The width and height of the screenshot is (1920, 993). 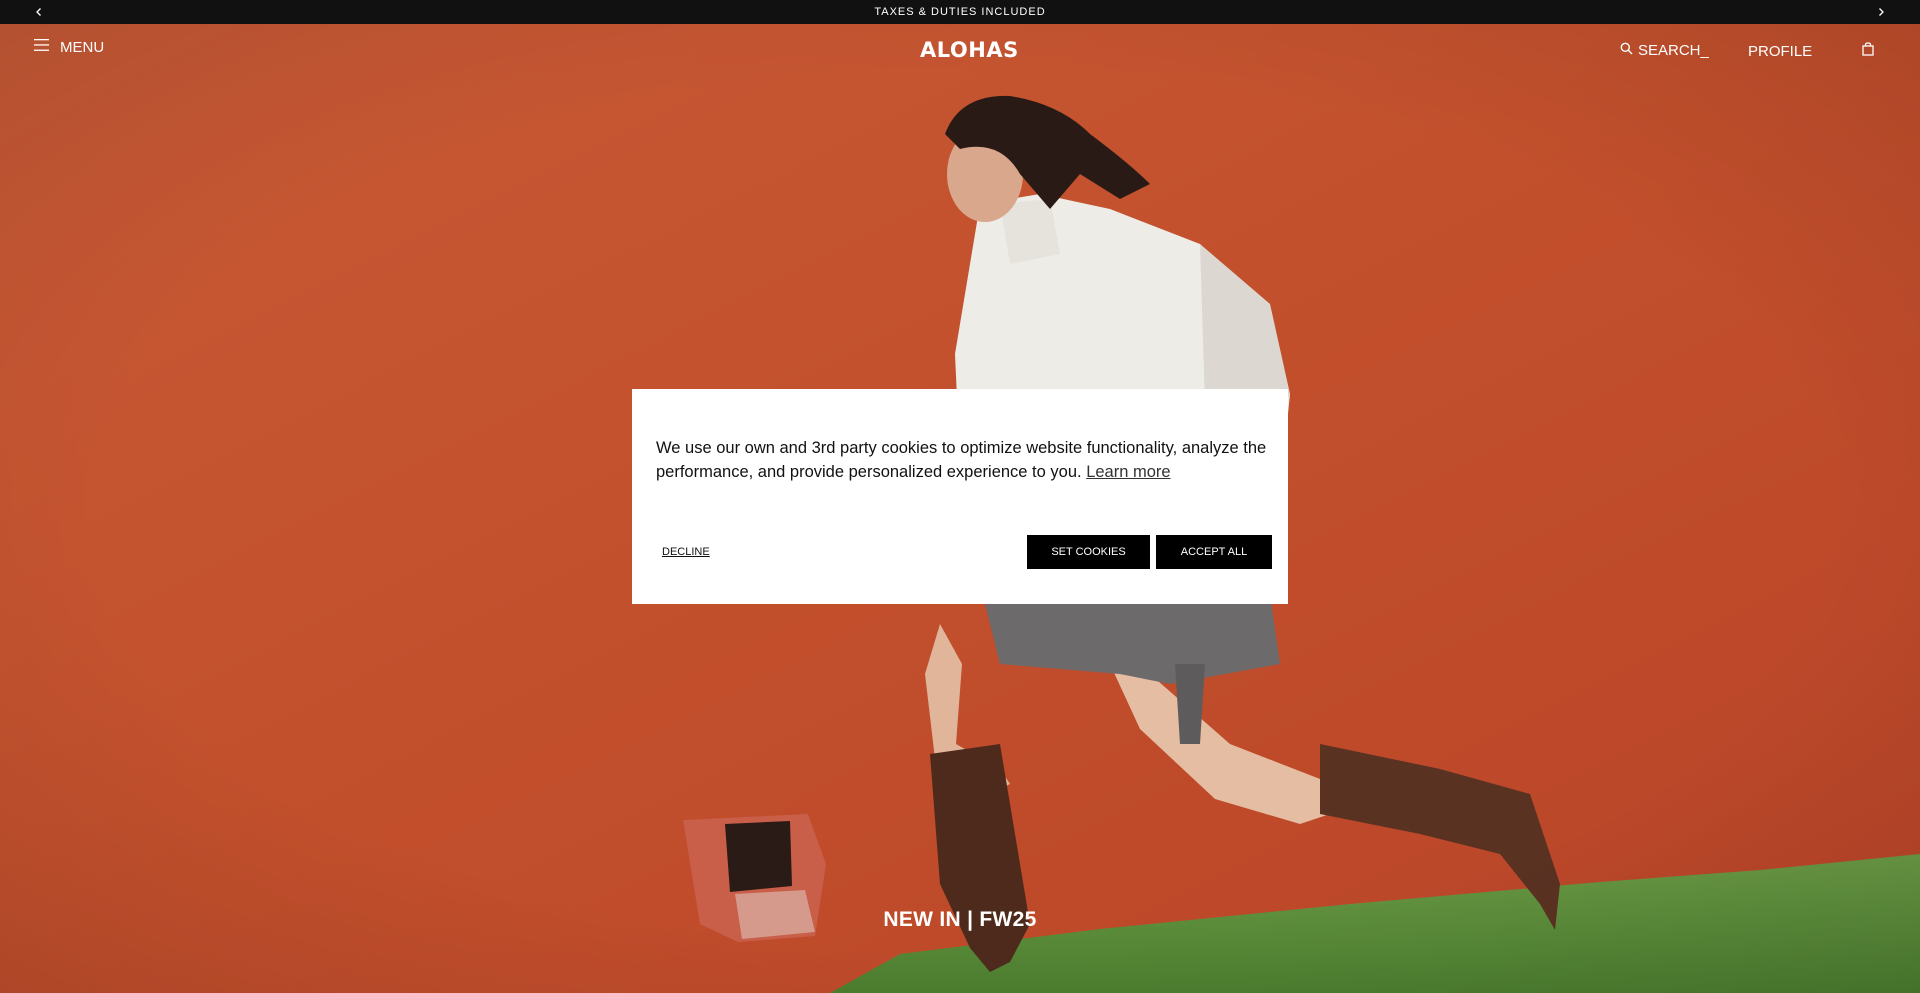 I want to click on learn-more-link: Learn more, so click(x=1128, y=472).